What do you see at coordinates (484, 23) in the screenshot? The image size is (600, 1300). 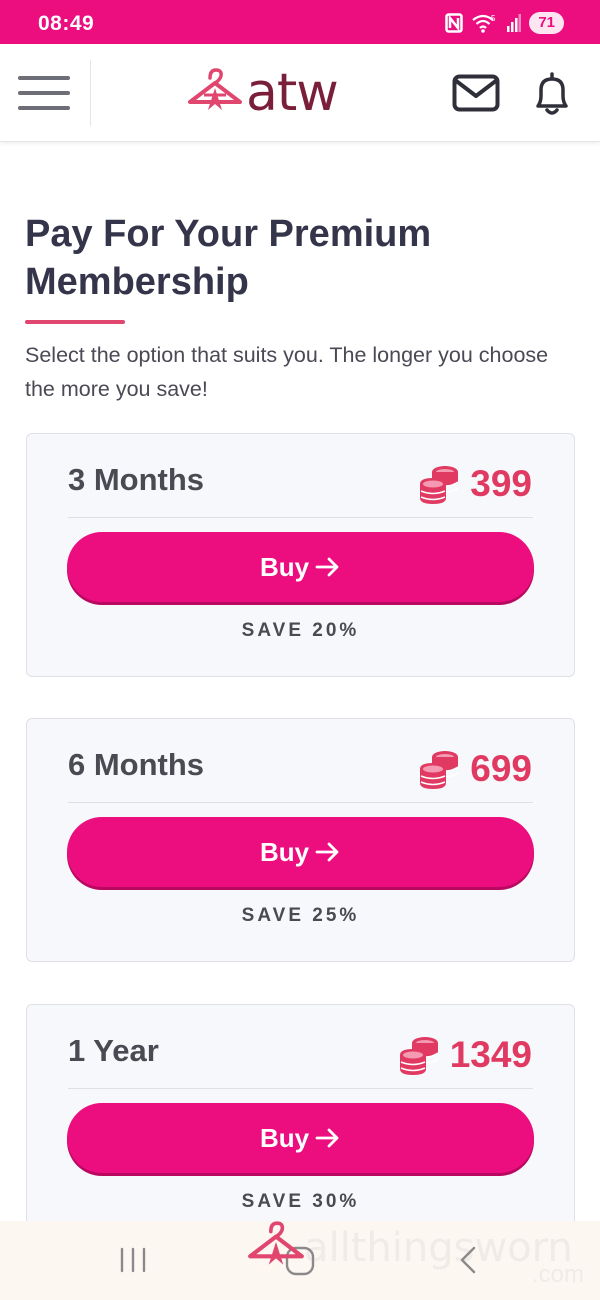 I see `wifi-icon: 5` at bounding box center [484, 23].